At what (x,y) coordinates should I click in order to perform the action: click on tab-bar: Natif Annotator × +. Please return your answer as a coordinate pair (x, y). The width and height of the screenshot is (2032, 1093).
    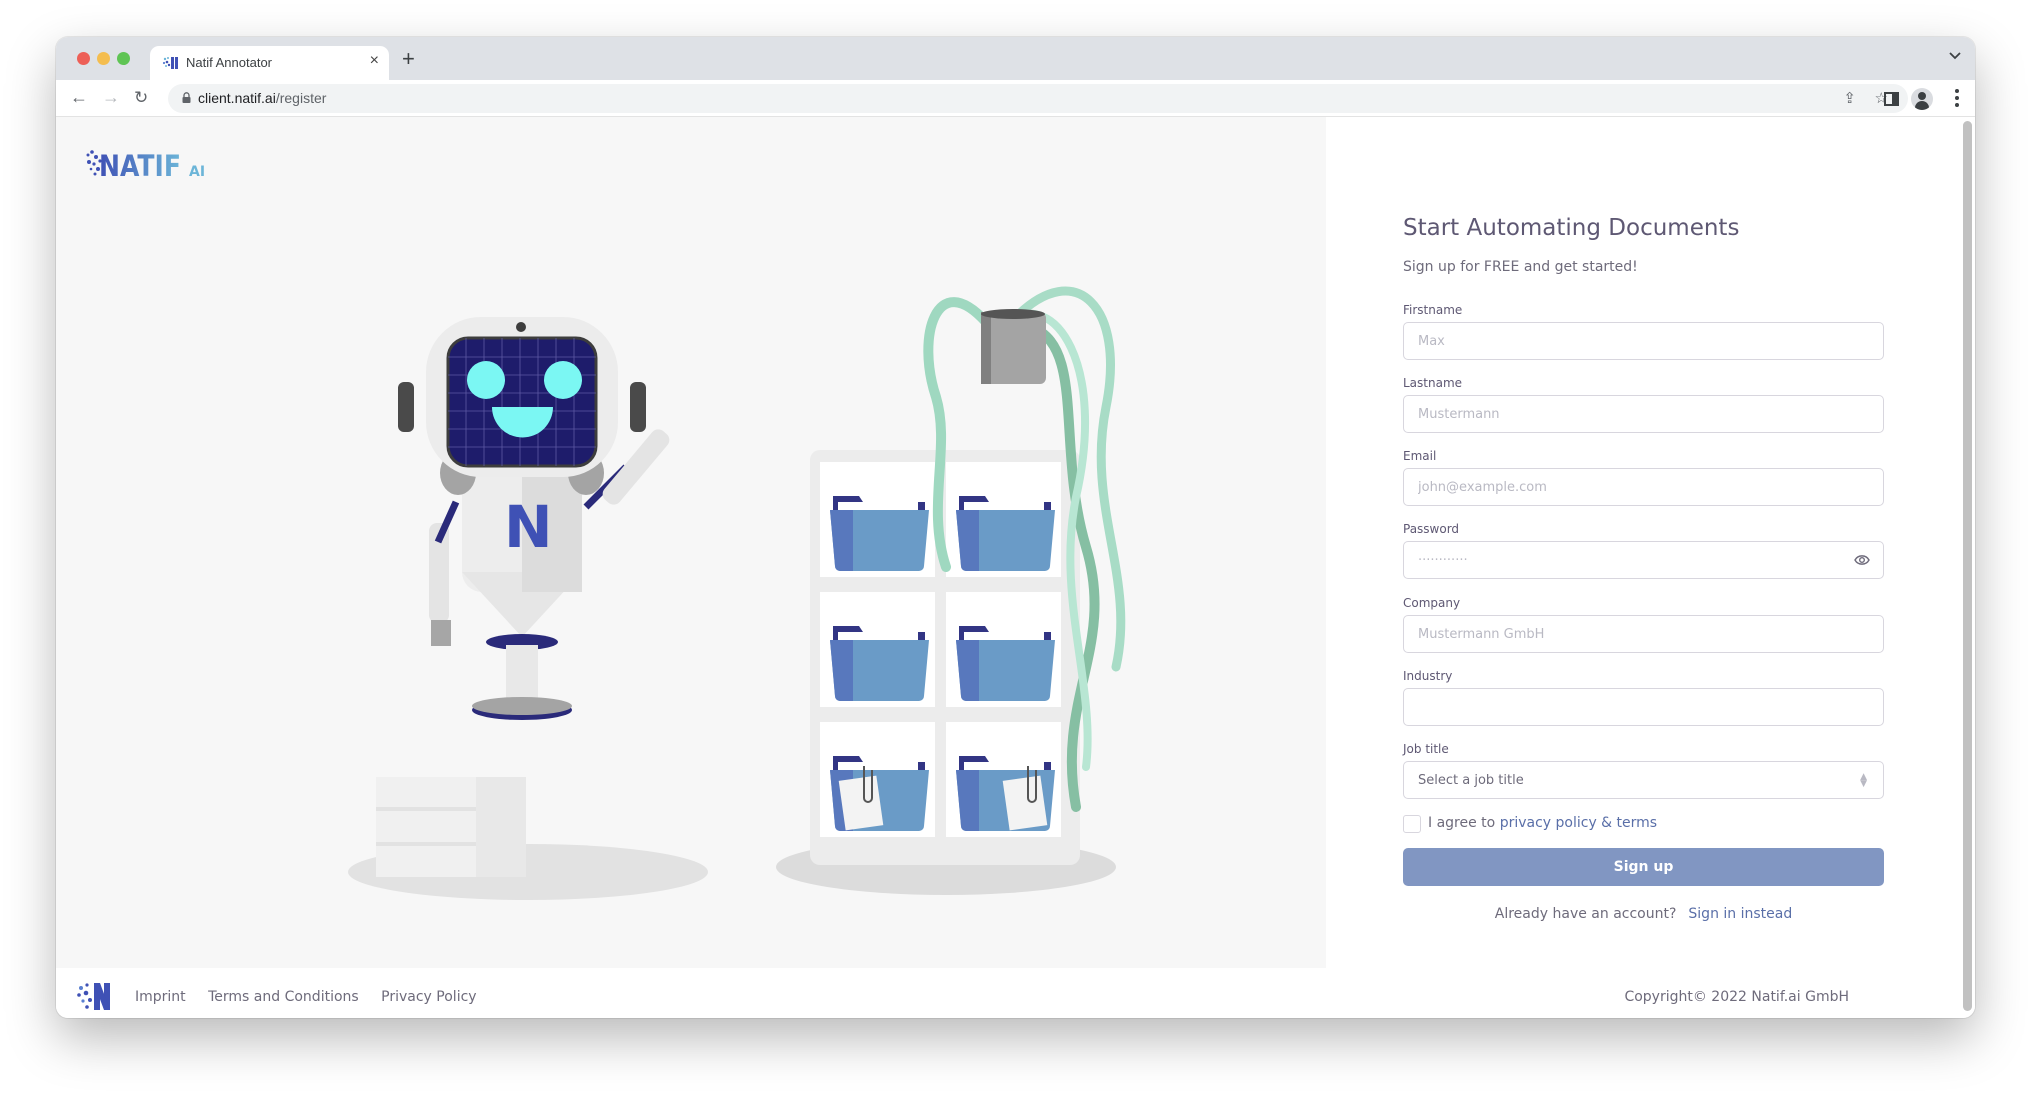
    Looking at the image, I should click on (1015, 58).